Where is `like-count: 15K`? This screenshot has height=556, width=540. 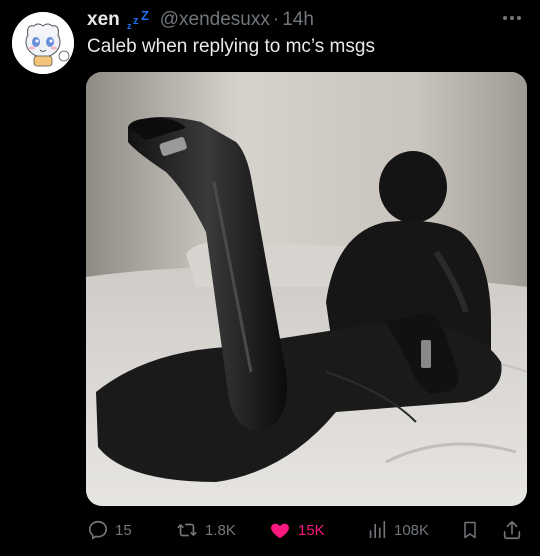 like-count: 15K is located at coordinates (311, 530).